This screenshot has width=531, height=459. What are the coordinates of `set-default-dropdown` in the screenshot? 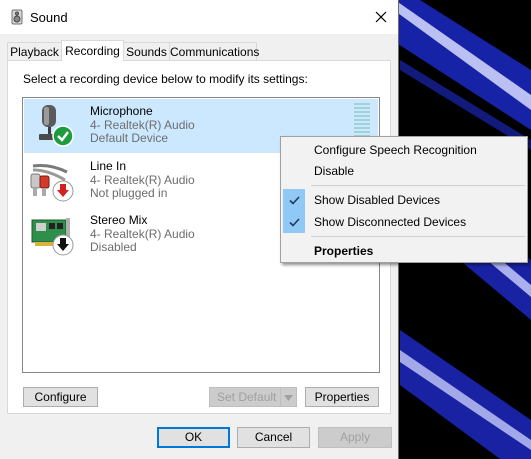 It's located at (288, 397).